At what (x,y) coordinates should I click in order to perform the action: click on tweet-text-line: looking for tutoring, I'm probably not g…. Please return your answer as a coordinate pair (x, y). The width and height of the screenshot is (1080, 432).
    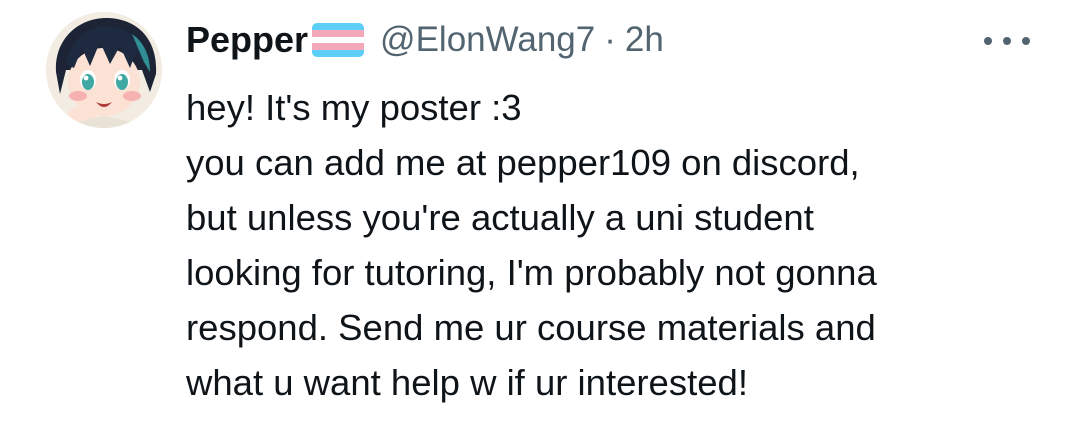
    Looking at the image, I should click on (531, 272).